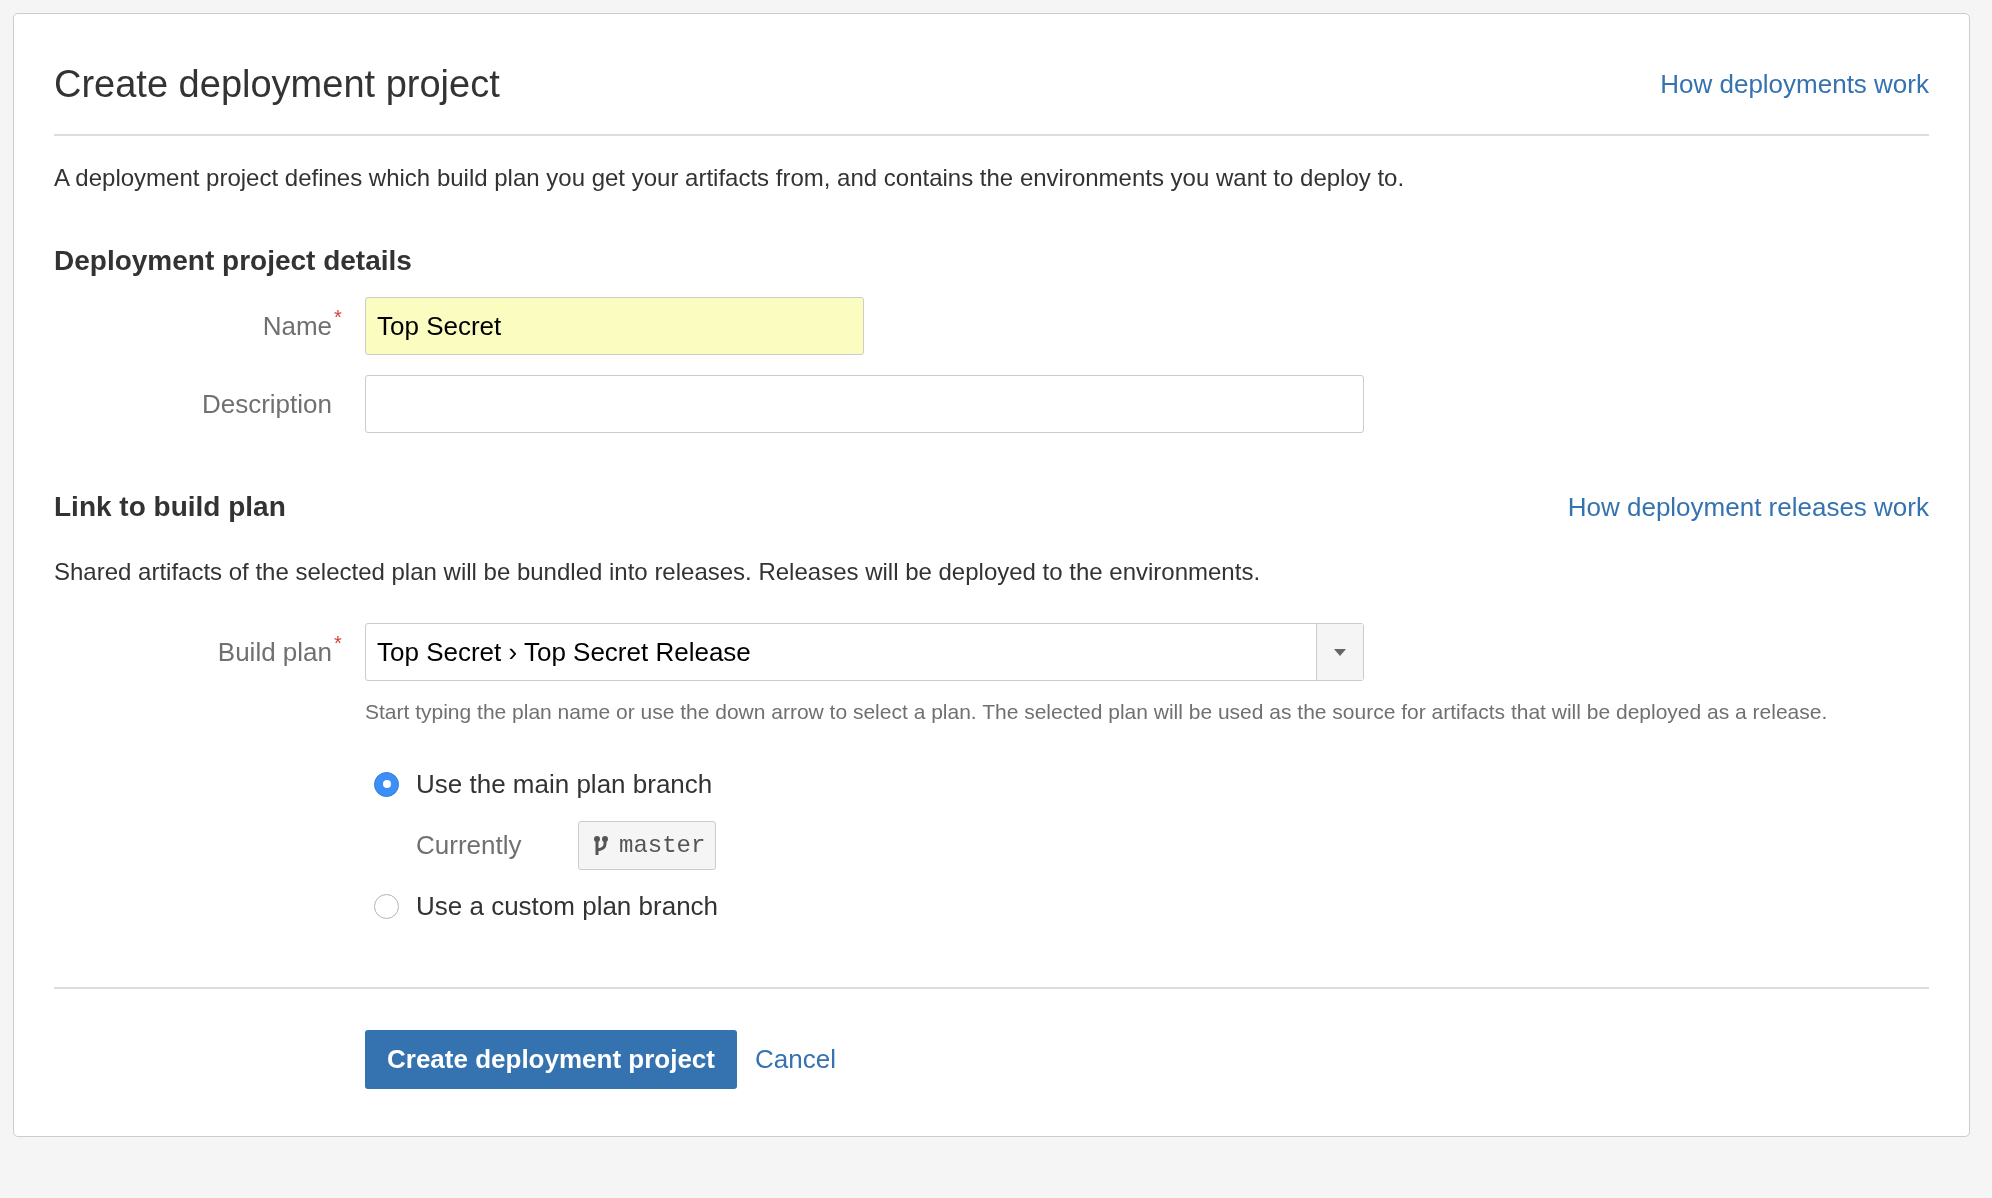 The image size is (1992, 1198). Describe the element at coordinates (469, 845) in the screenshot. I see `current-branch-label: Currently` at that location.